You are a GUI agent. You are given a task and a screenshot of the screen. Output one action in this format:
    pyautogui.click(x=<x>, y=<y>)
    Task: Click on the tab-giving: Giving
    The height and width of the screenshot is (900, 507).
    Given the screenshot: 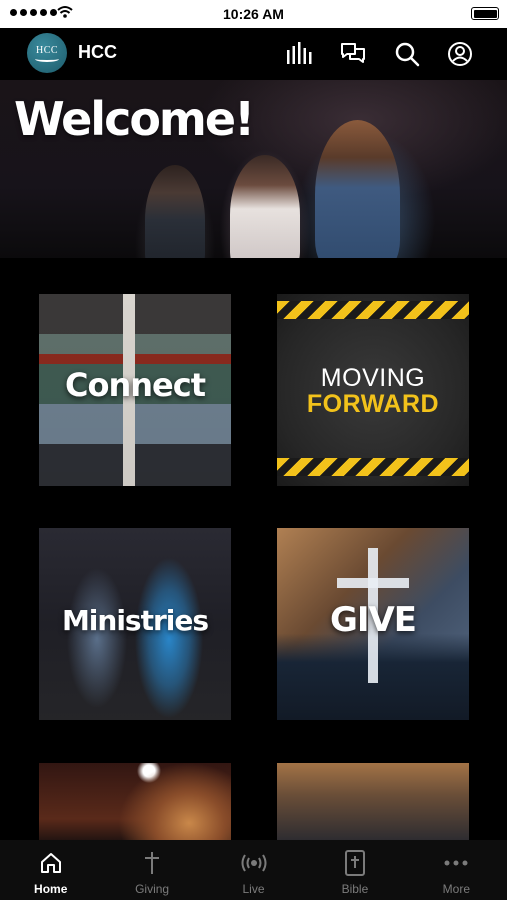 What is the action you would take?
    pyautogui.click(x=151, y=870)
    